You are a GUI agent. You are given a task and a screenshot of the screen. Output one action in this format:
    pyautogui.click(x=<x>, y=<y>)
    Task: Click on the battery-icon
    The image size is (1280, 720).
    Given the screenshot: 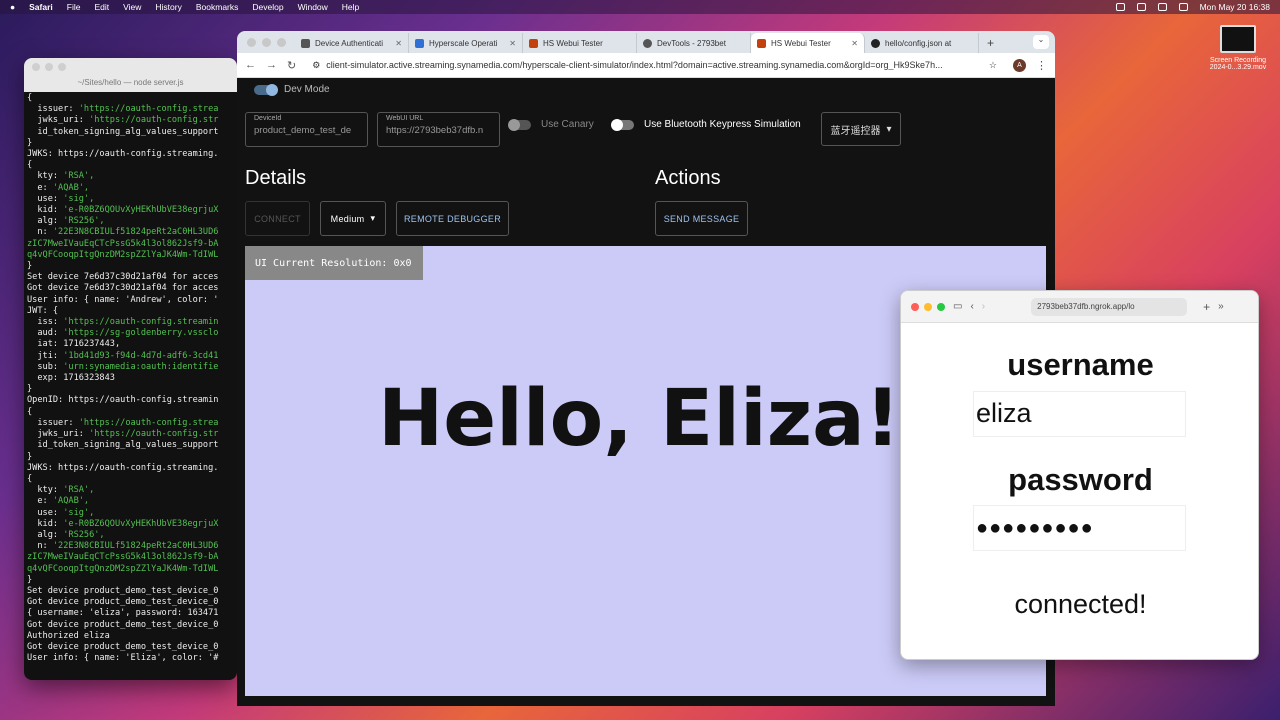 What is the action you would take?
    pyautogui.click(x=1162, y=7)
    